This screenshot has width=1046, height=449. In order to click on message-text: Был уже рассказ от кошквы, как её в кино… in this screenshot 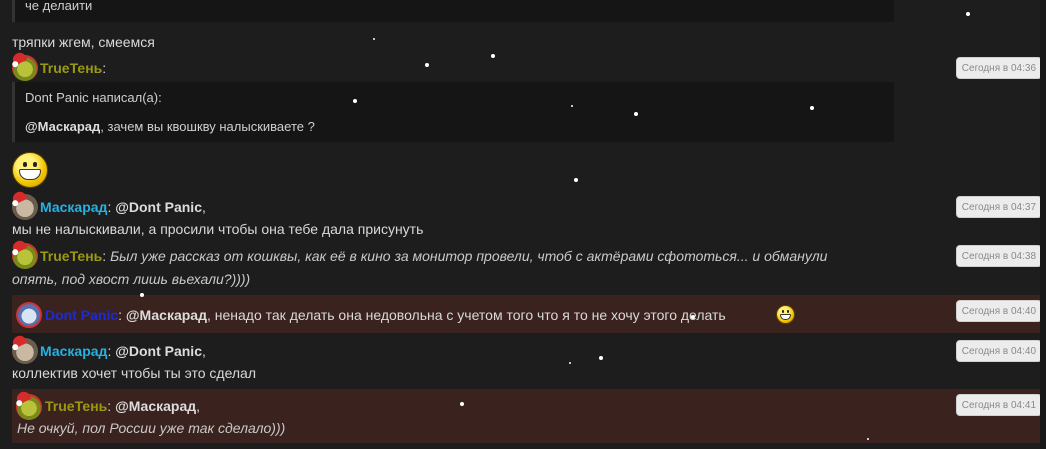, I will do `click(469, 256)`.